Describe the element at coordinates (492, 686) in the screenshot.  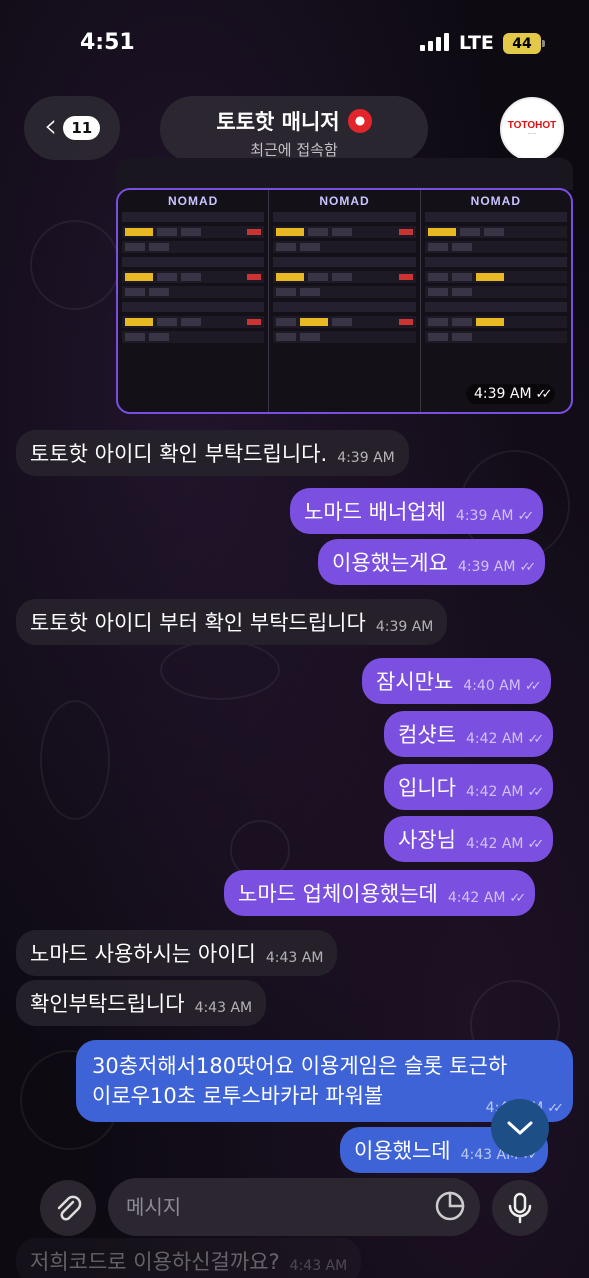
I see `message-time: 4:40 AM` at that location.